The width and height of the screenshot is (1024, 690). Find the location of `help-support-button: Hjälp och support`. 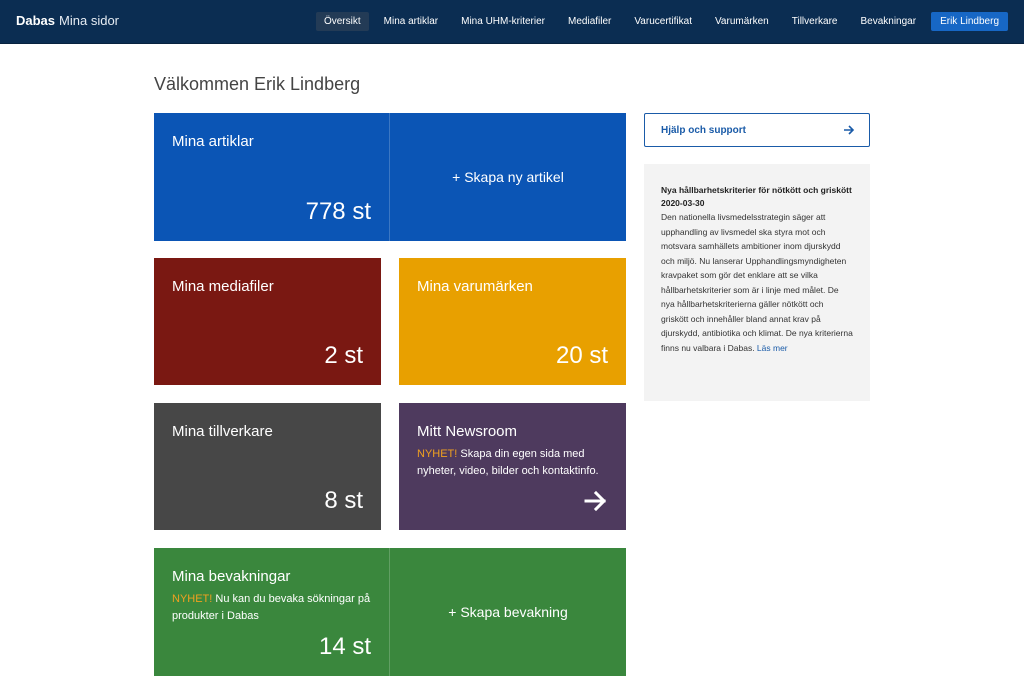

help-support-button: Hjälp och support is located at coordinates (757, 130).